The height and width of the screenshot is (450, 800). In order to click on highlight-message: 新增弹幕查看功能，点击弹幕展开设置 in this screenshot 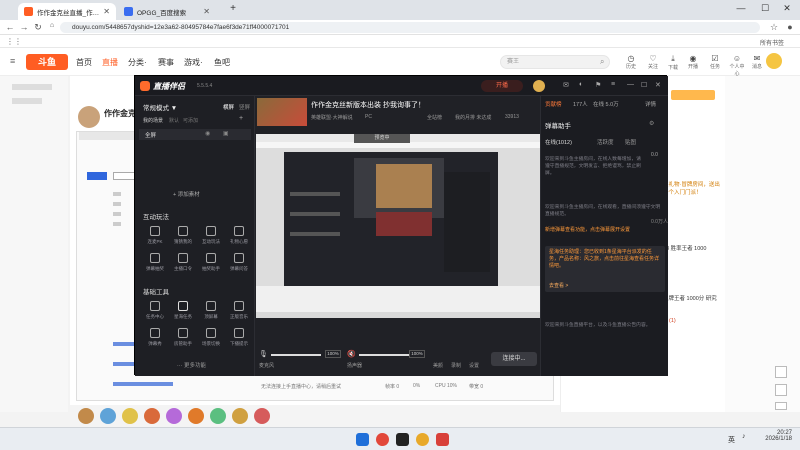, I will do `click(605, 229)`.